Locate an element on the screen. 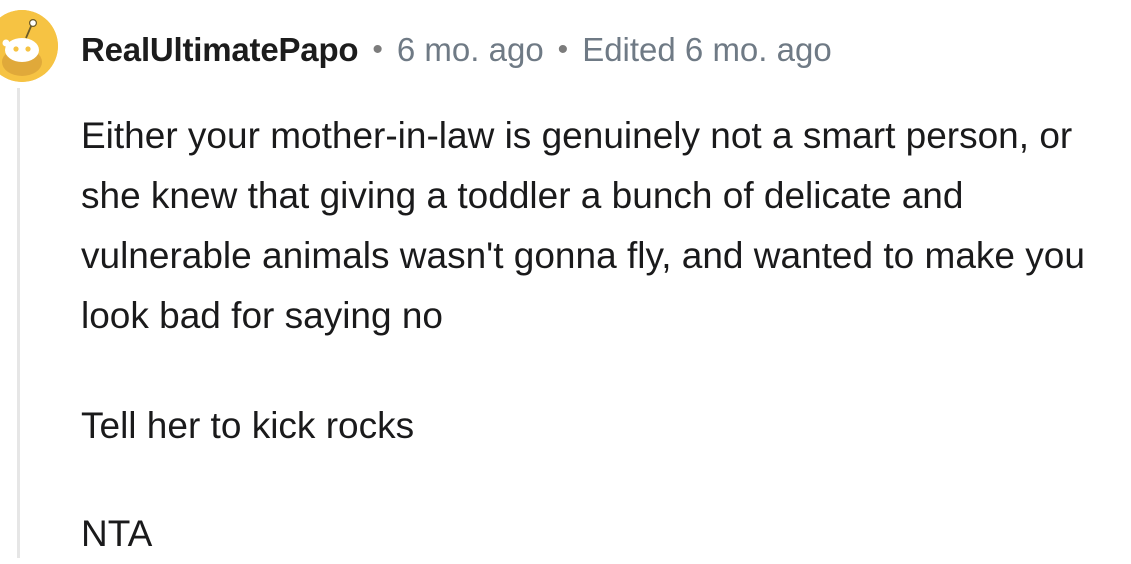  thread-line is located at coordinates (18, 323).